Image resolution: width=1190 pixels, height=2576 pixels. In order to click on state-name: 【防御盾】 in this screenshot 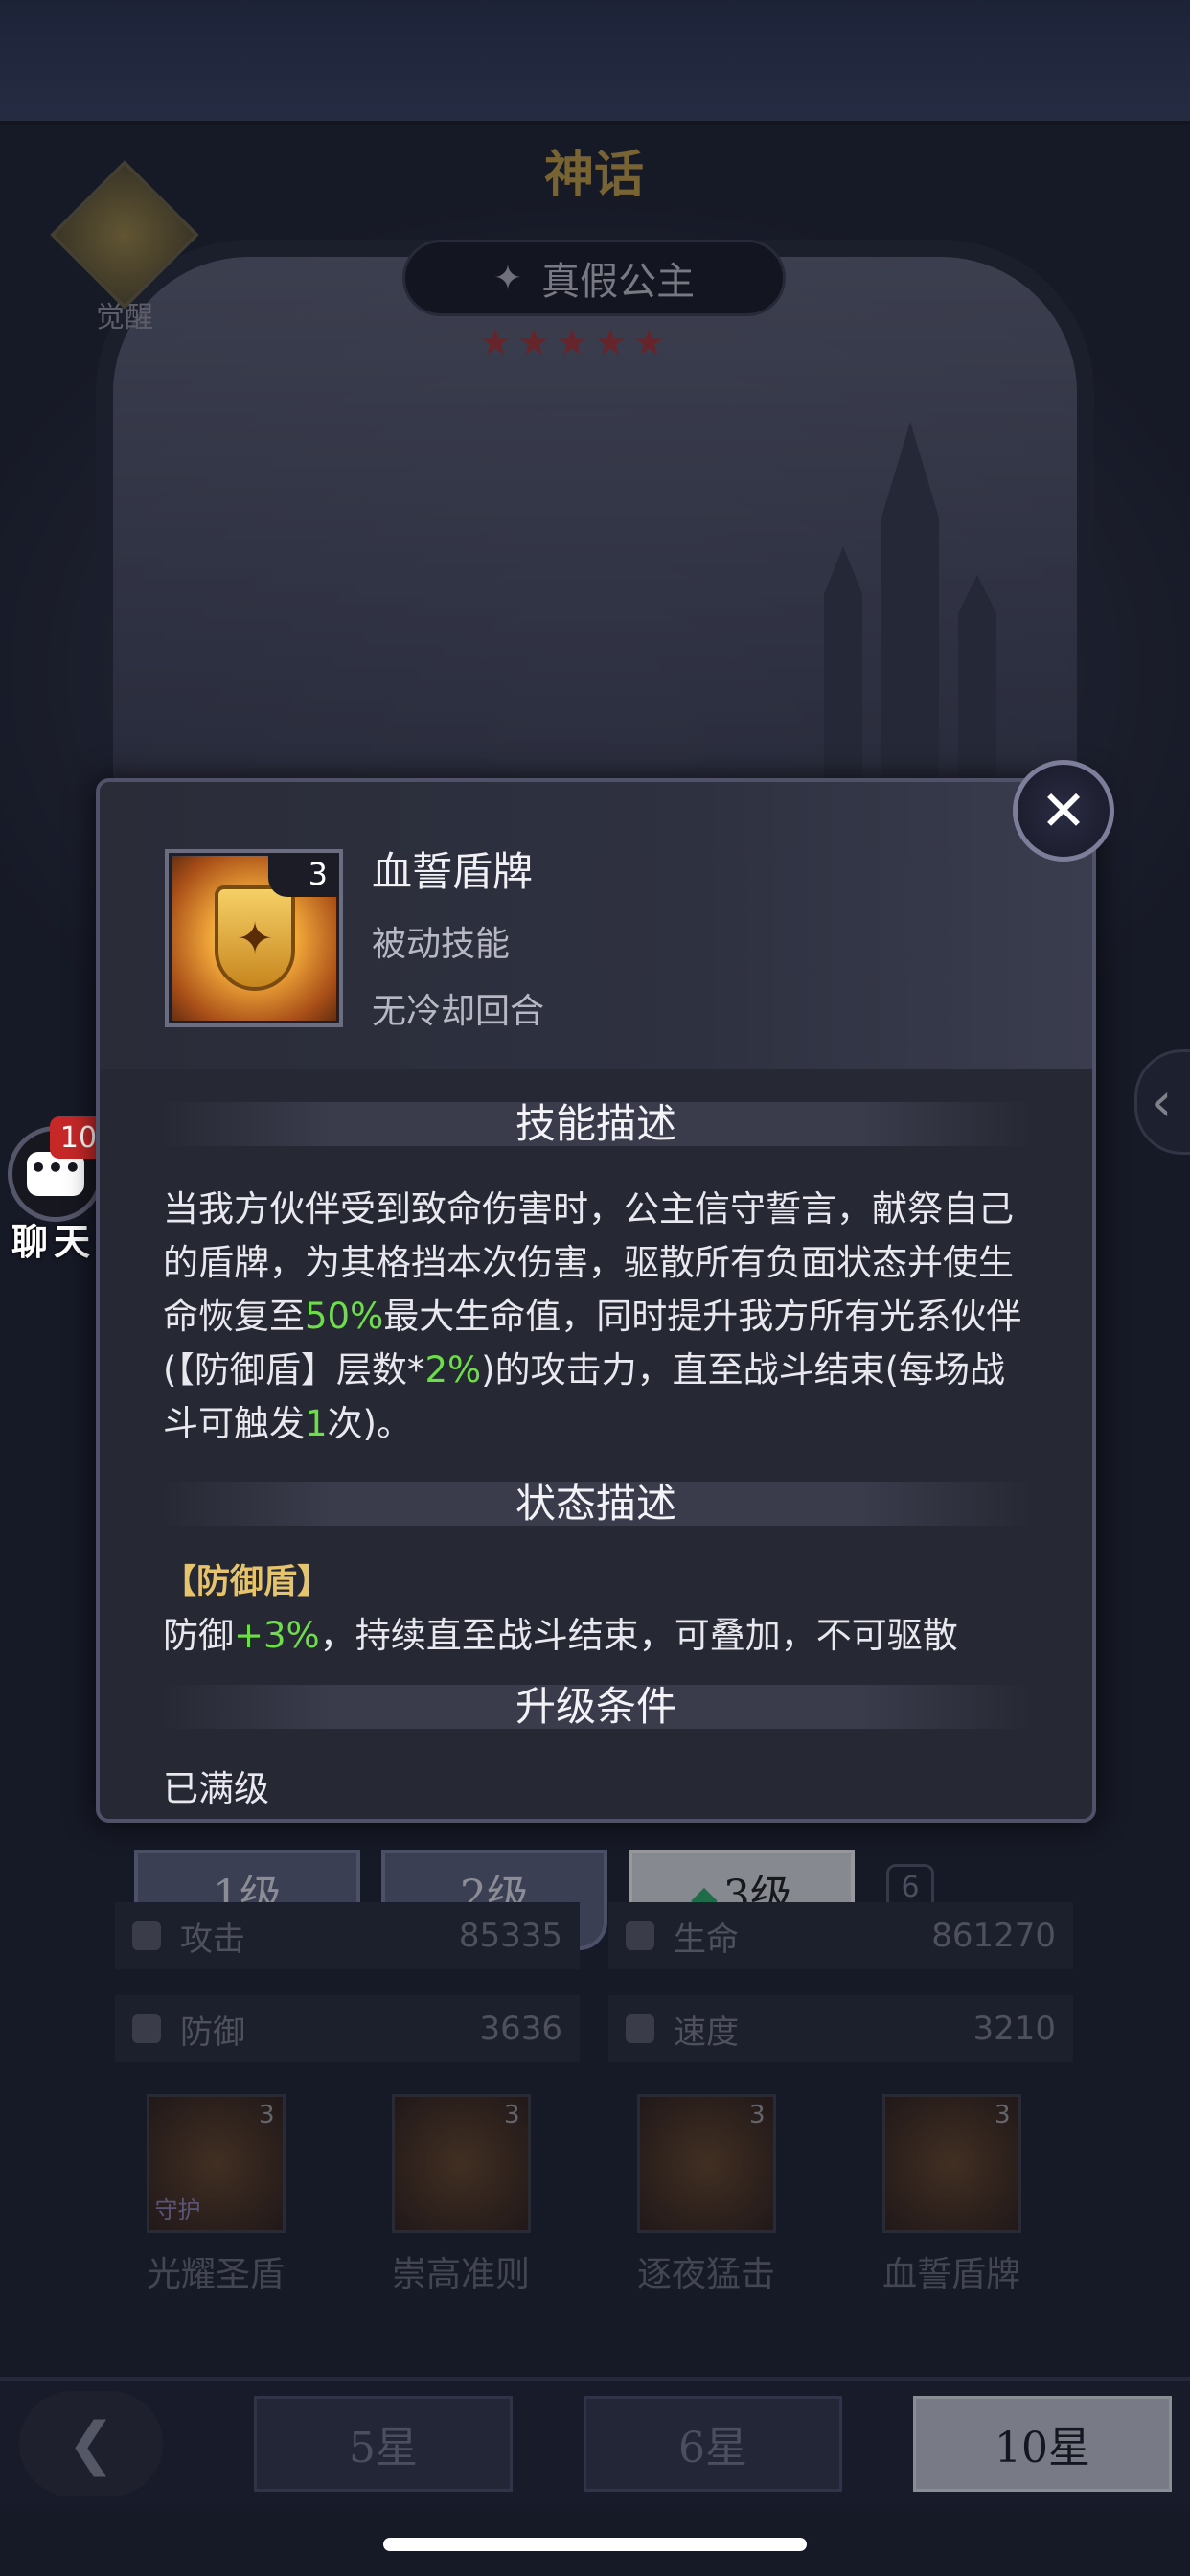, I will do `click(248, 1582)`.